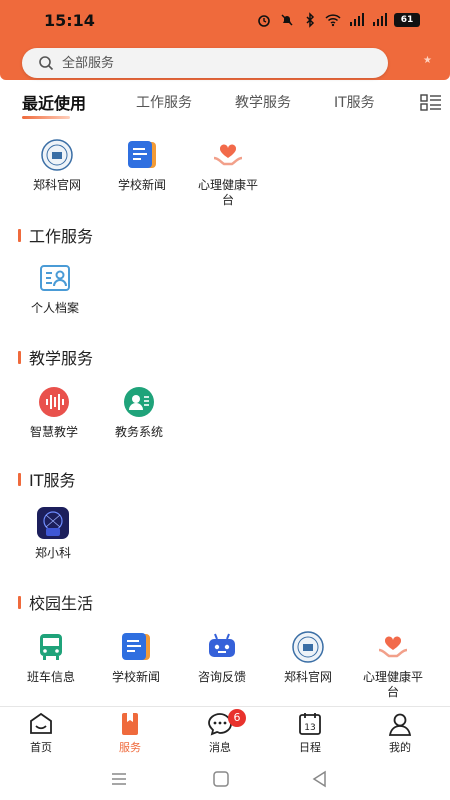 The image size is (450, 800). Describe the element at coordinates (139, 402) in the screenshot. I see `user-list-icon` at that location.